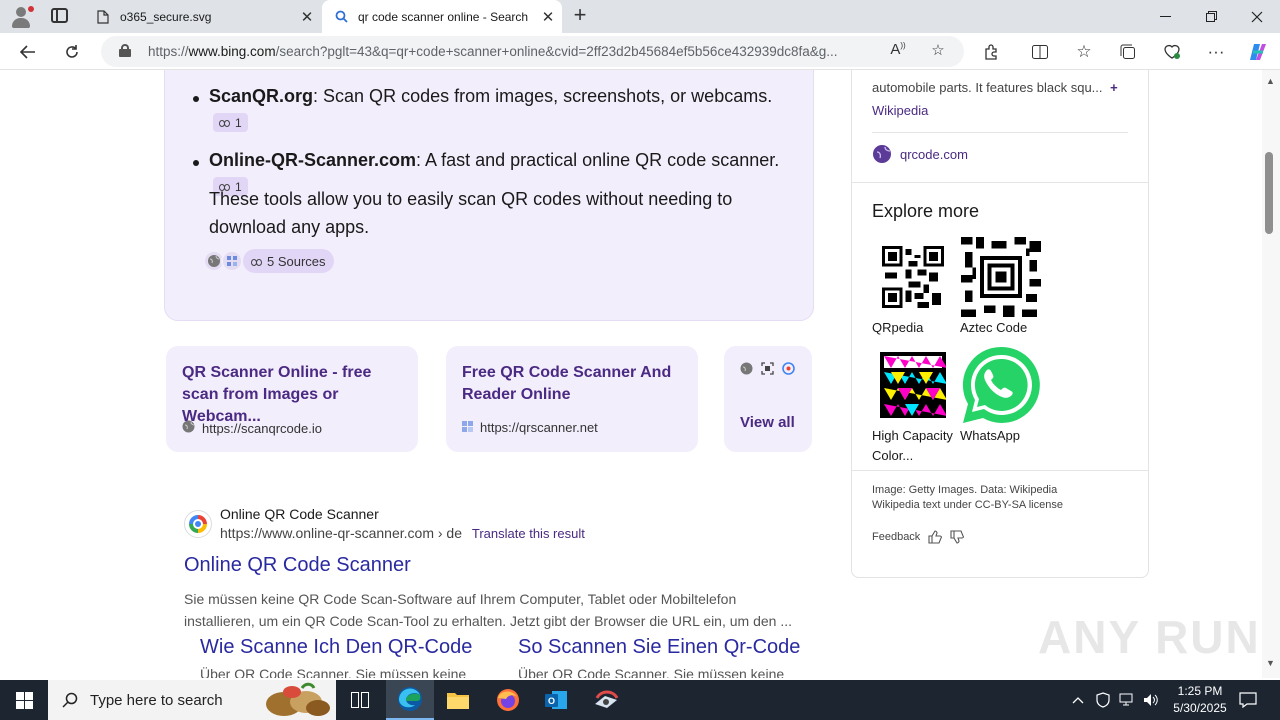 Image resolution: width=1280 pixels, height=720 pixels. What do you see at coordinates (28, 52) in the screenshot?
I see `back-button` at bounding box center [28, 52].